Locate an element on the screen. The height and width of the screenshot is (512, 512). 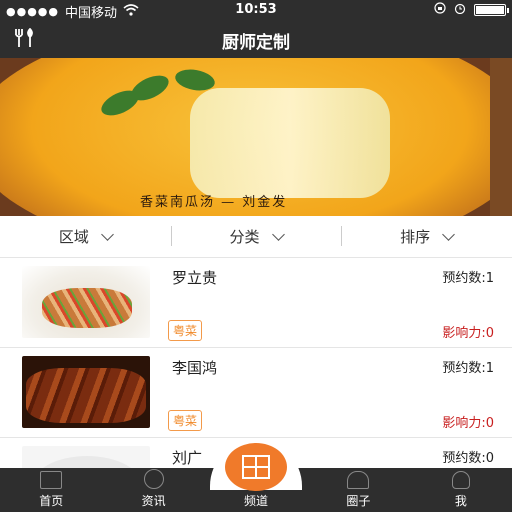
filter-region: 区域 is located at coordinates (85, 236).